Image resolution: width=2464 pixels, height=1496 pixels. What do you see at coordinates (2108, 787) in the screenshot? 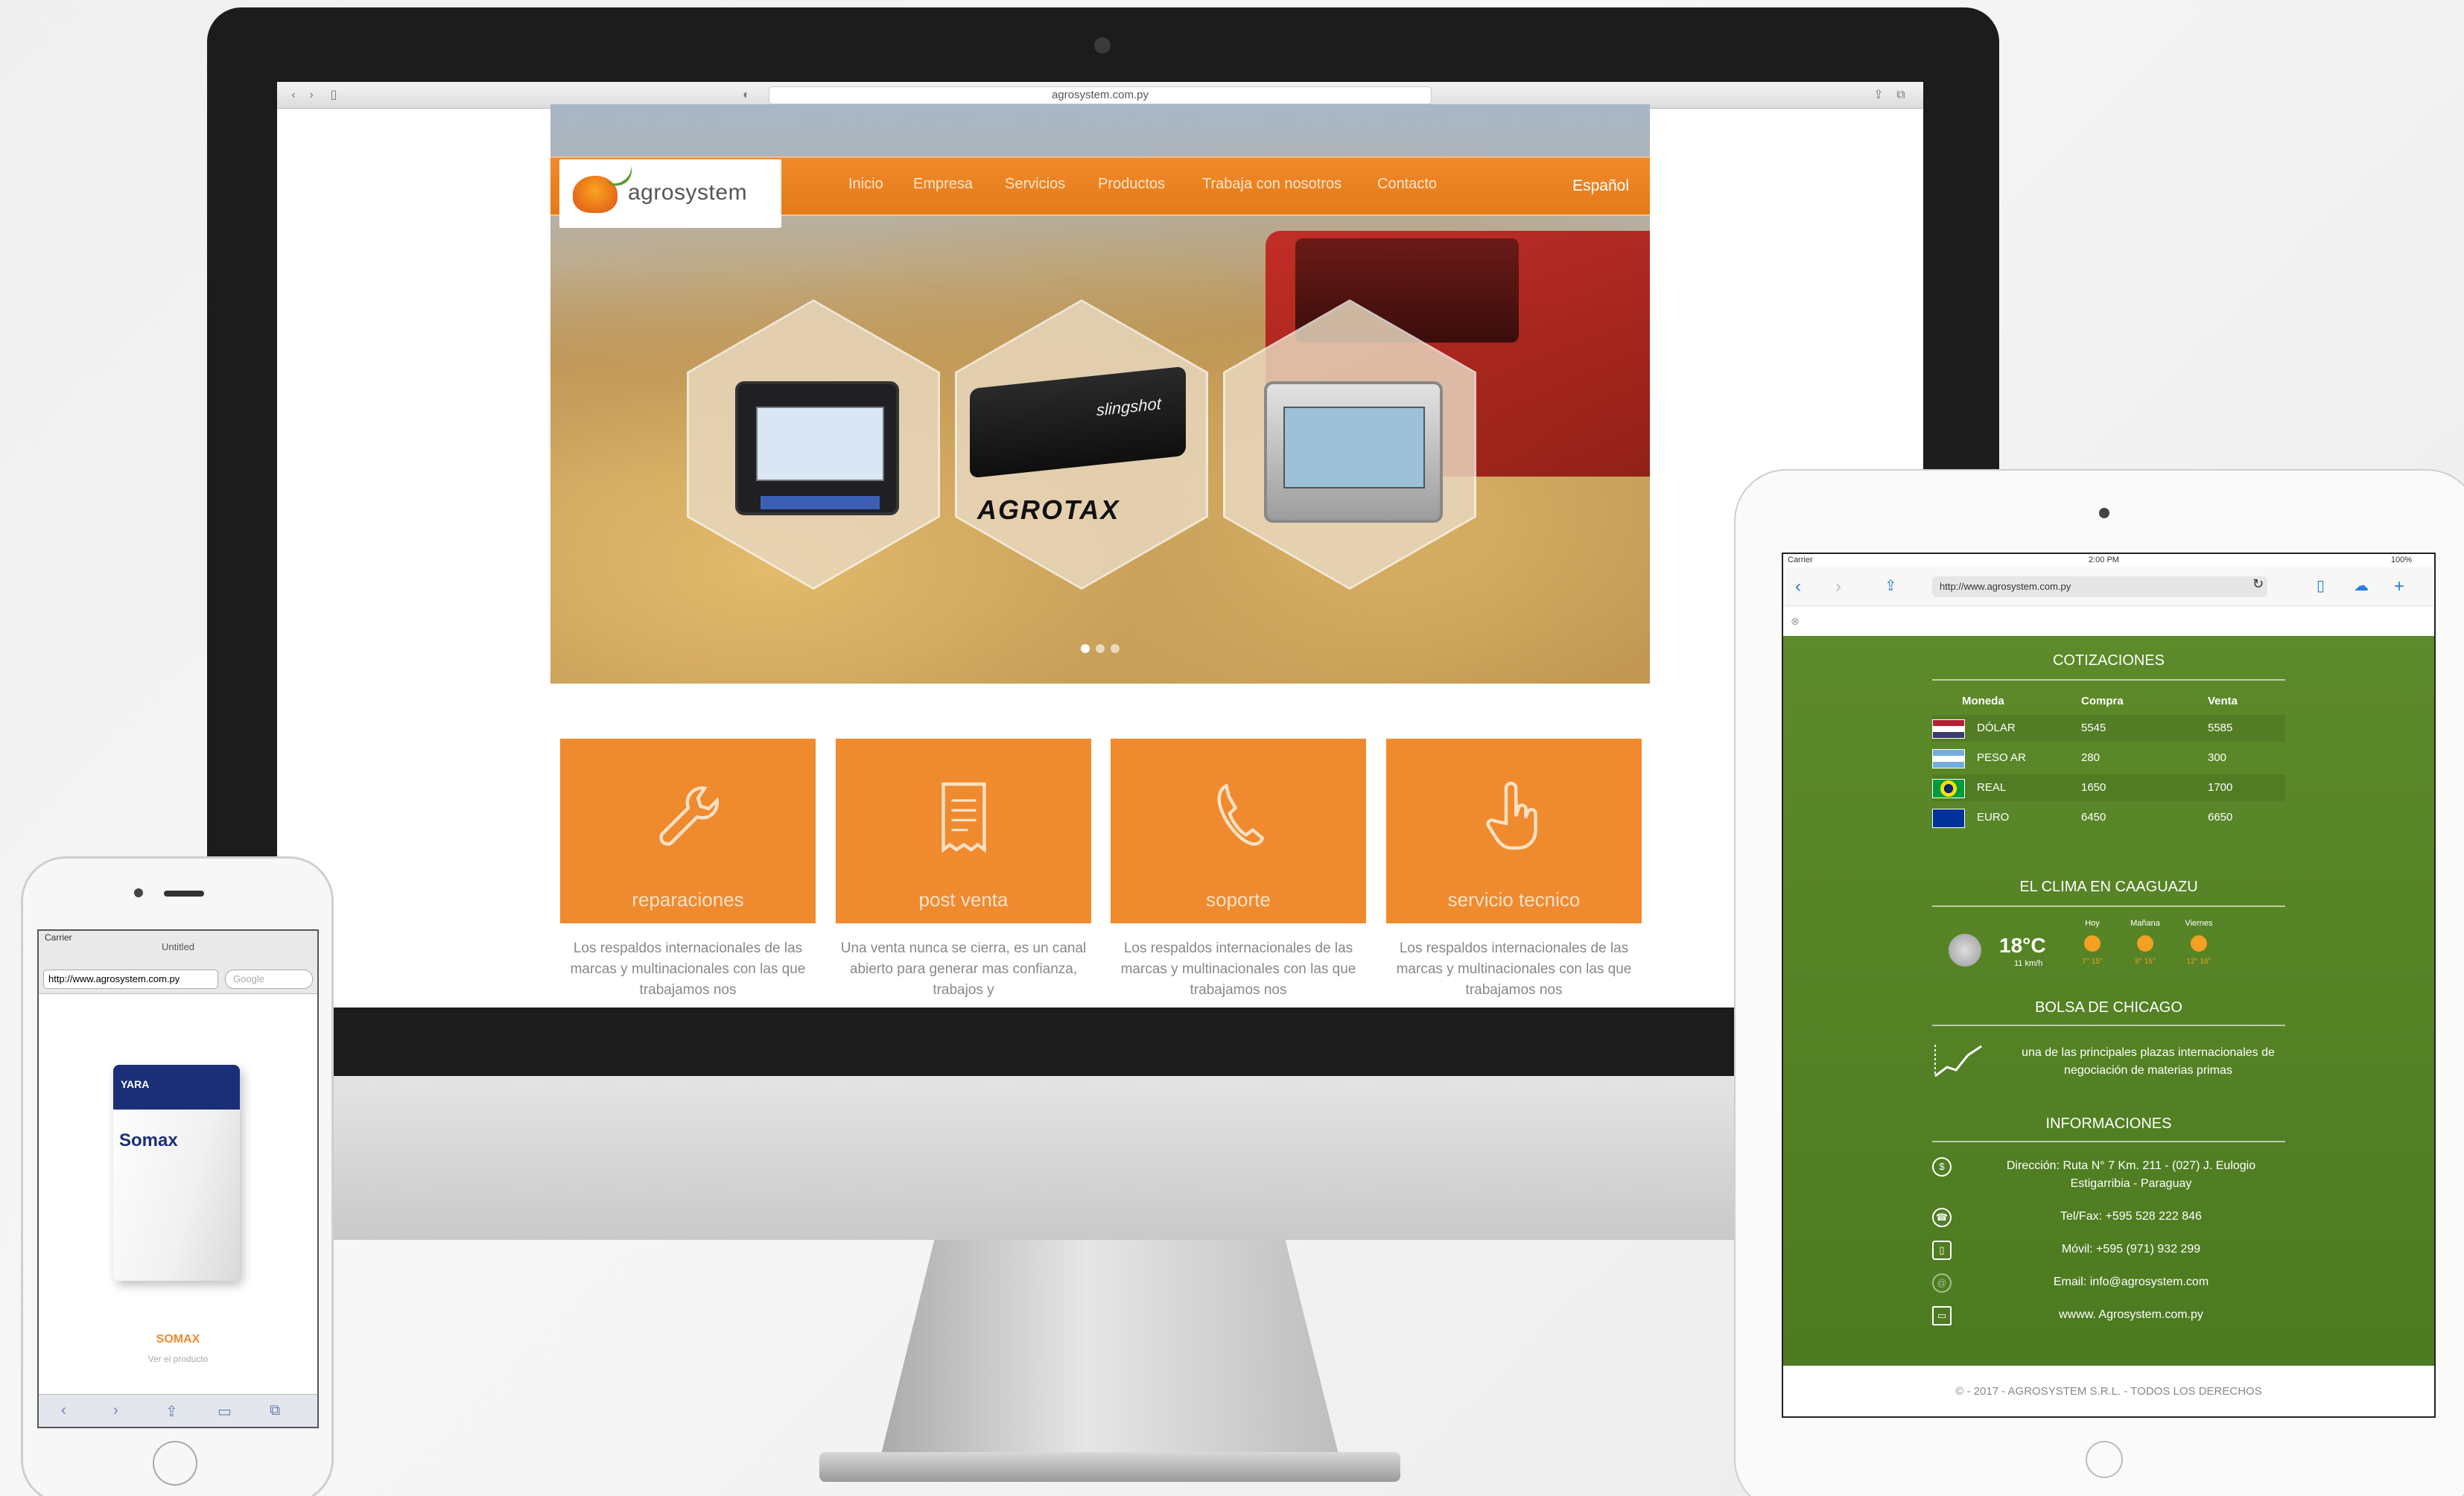
I see `table-row: REAL 1650 1700` at bounding box center [2108, 787].